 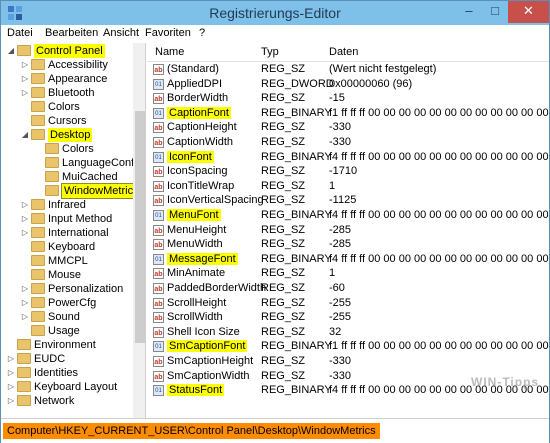 What do you see at coordinates (337, 98) in the screenshot?
I see `value-data: -15` at bounding box center [337, 98].